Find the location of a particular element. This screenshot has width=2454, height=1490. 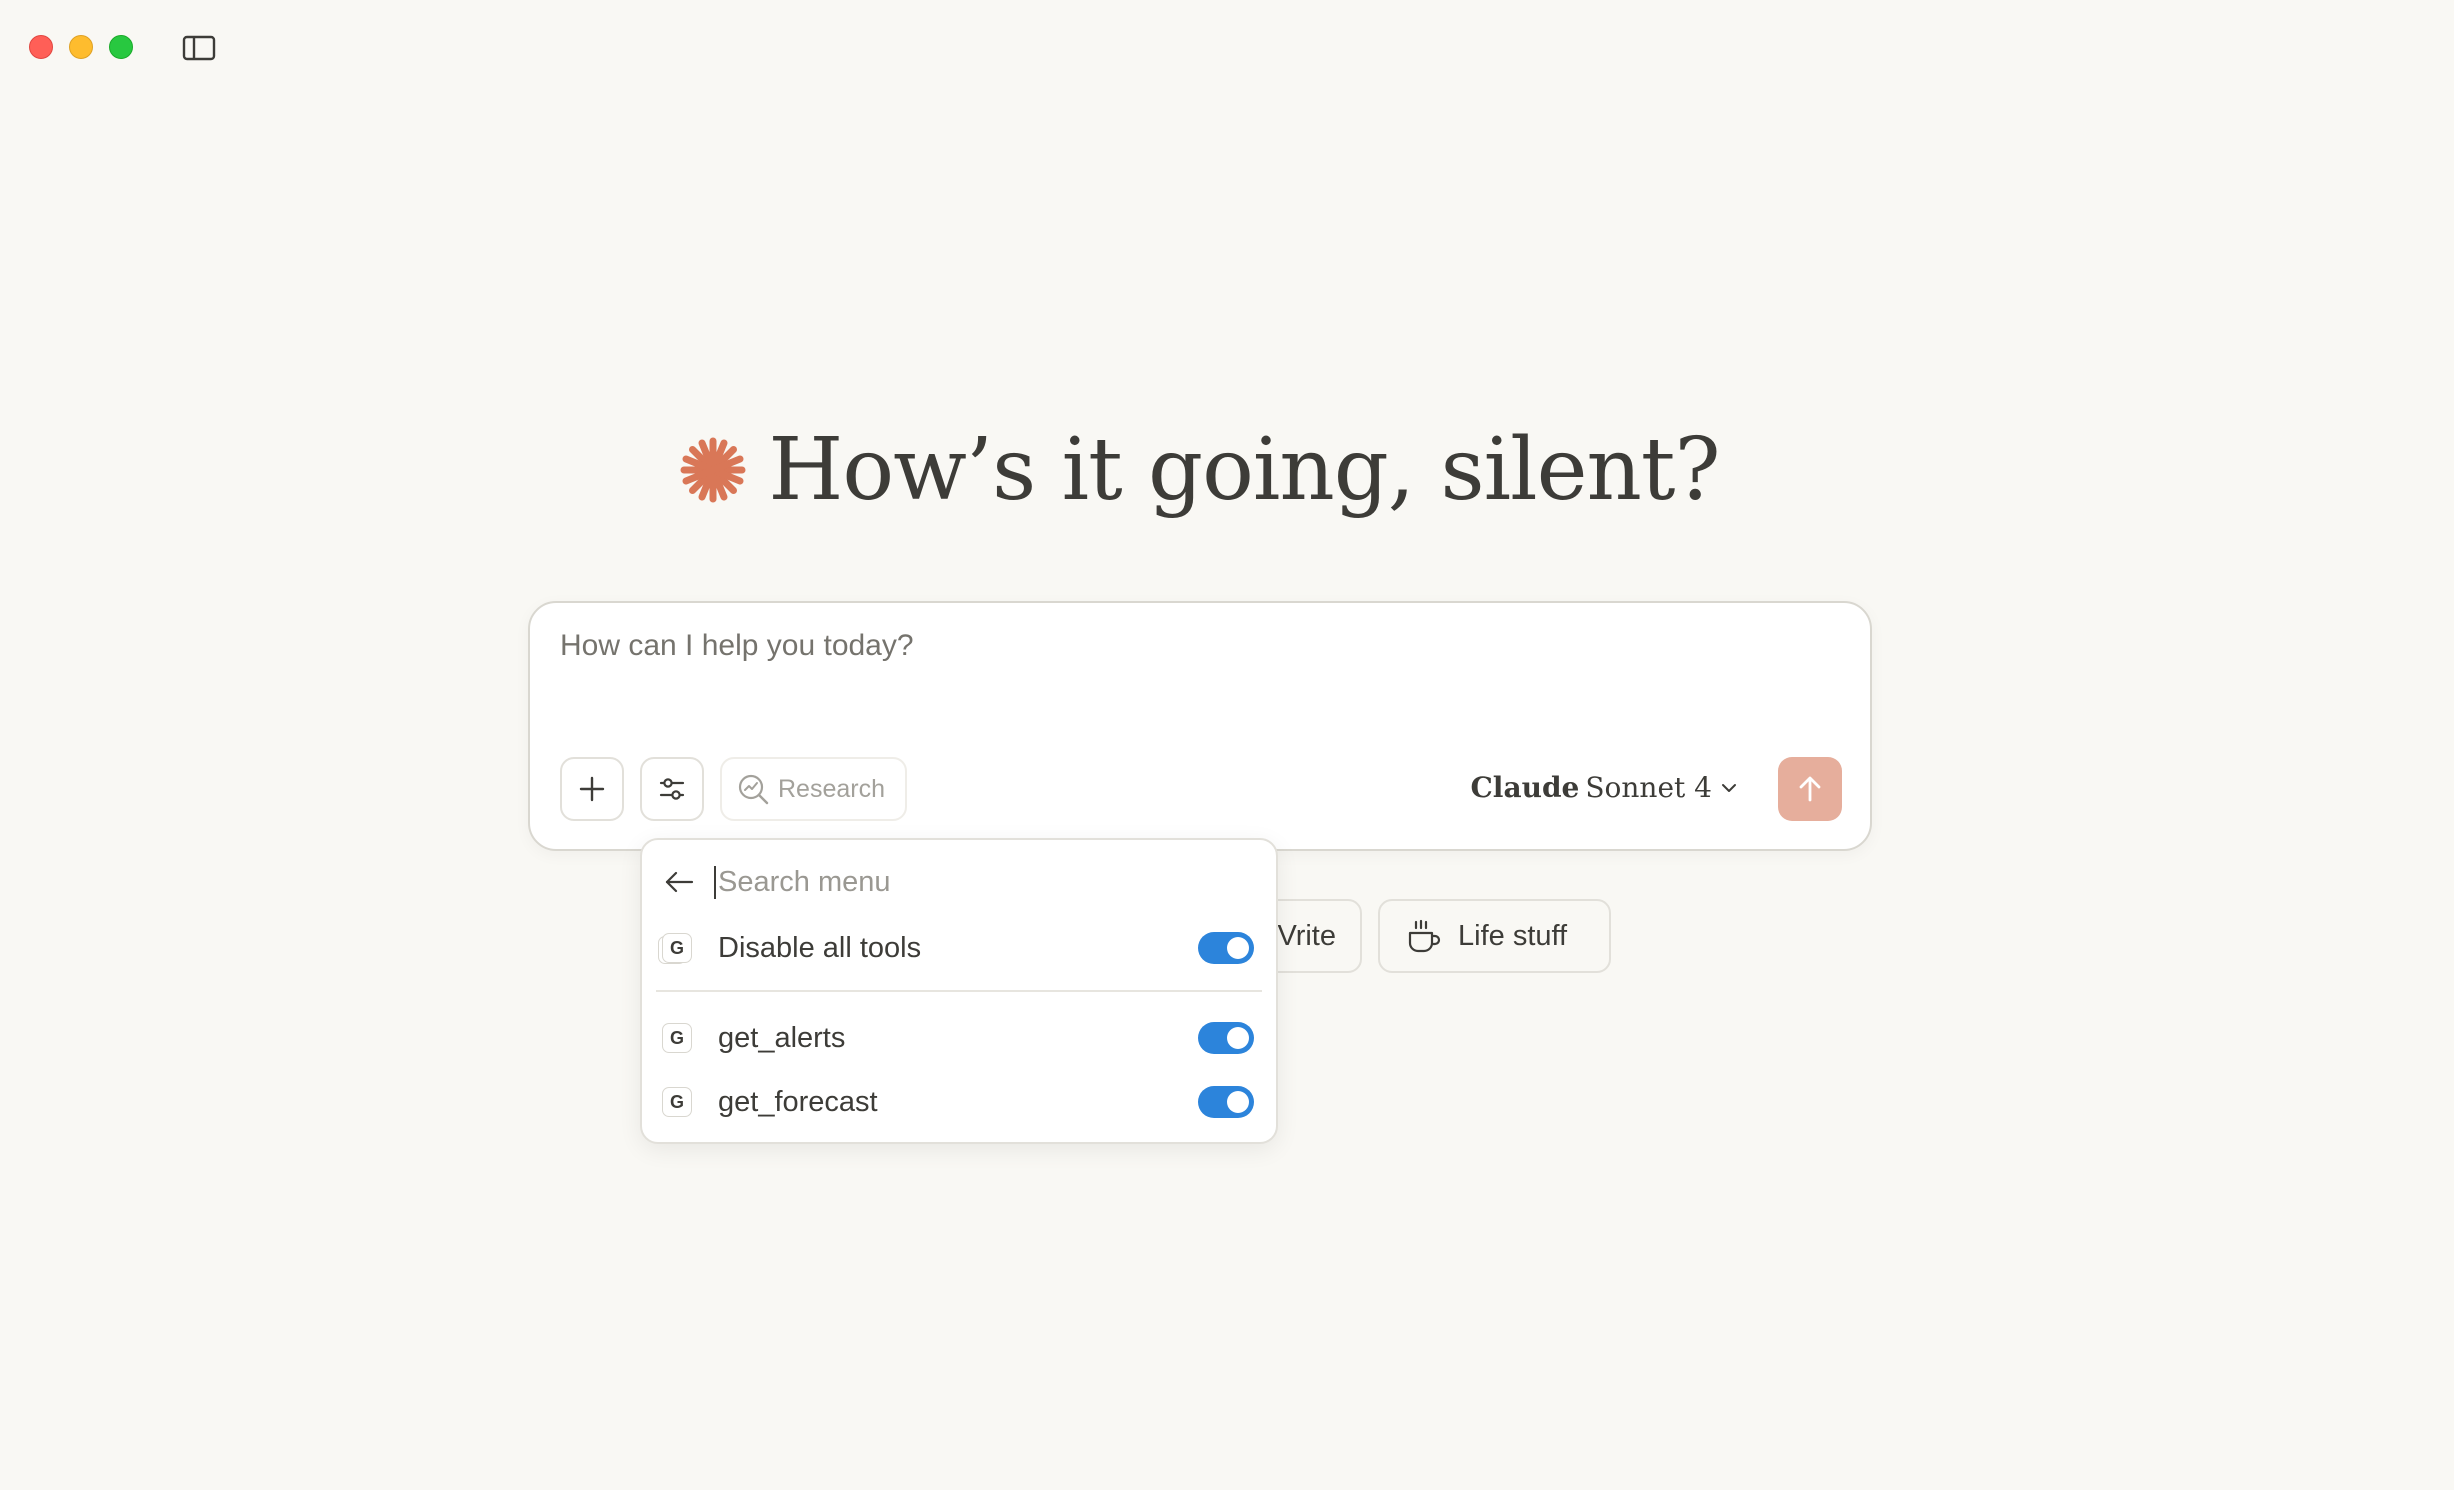

menu-divider is located at coordinates (959, 991).